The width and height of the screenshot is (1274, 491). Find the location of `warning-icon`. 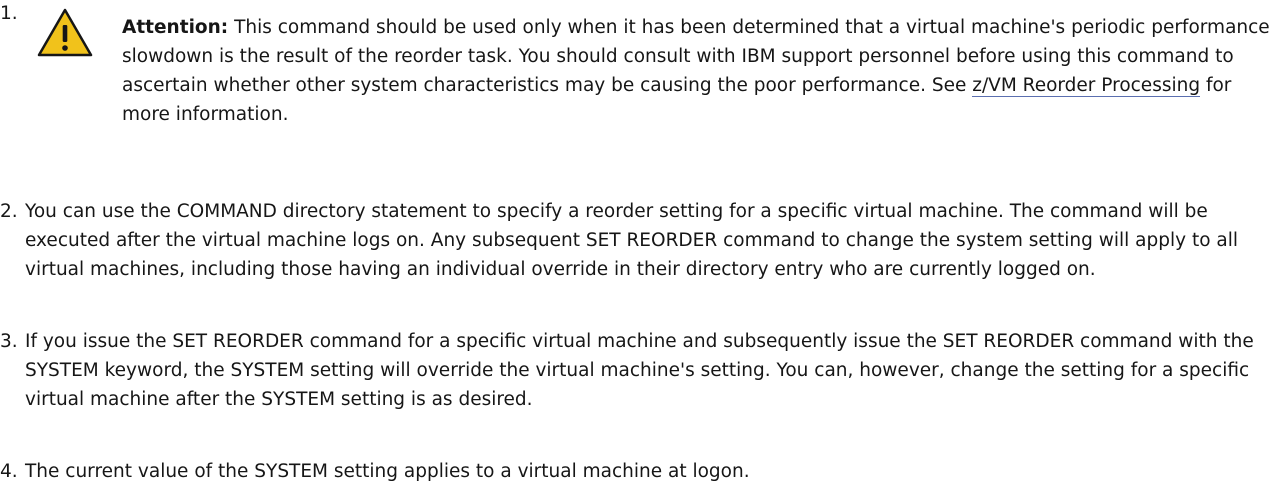

warning-icon is located at coordinates (65, 32).